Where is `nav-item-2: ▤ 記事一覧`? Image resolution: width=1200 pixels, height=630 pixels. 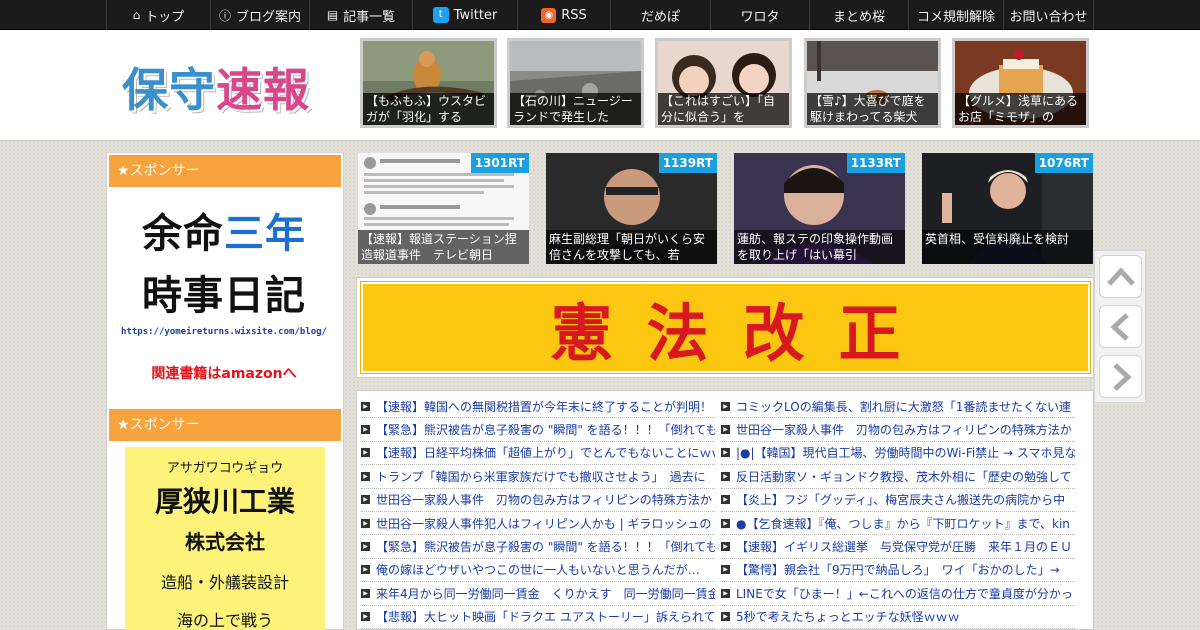
nav-item-2: ▤ 記事一覧 is located at coordinates (360, 15).